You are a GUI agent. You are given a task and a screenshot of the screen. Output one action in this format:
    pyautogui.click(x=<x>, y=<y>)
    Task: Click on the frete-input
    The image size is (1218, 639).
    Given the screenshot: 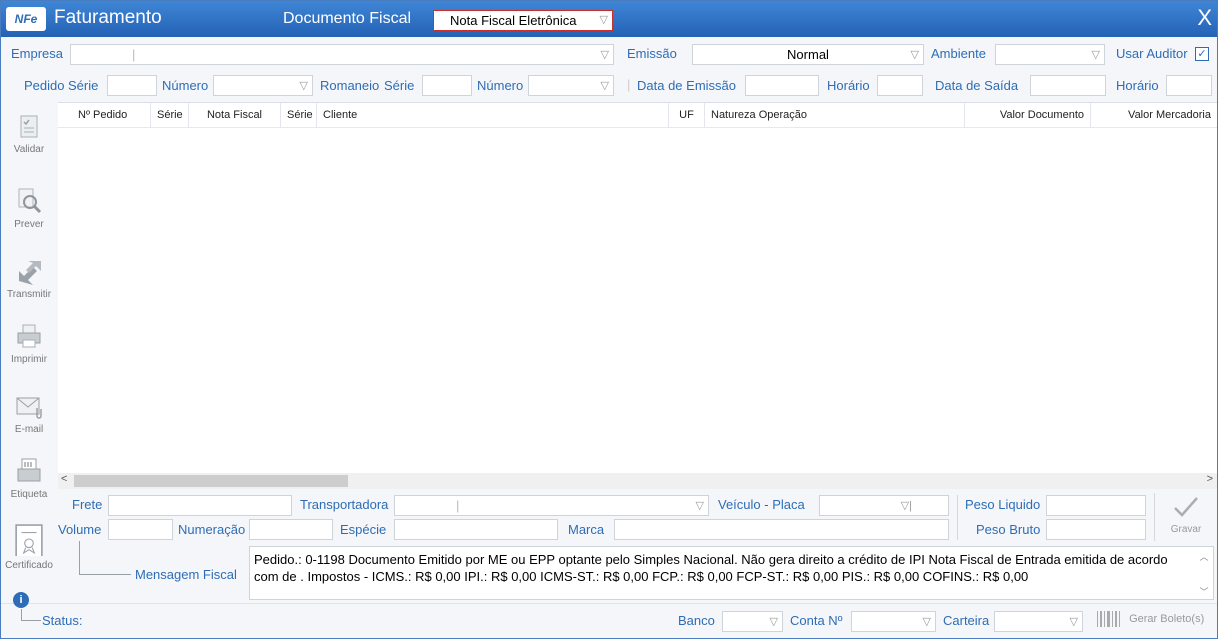 What is the action you would take?
    pyautogui.click(x=200, y=505)
    